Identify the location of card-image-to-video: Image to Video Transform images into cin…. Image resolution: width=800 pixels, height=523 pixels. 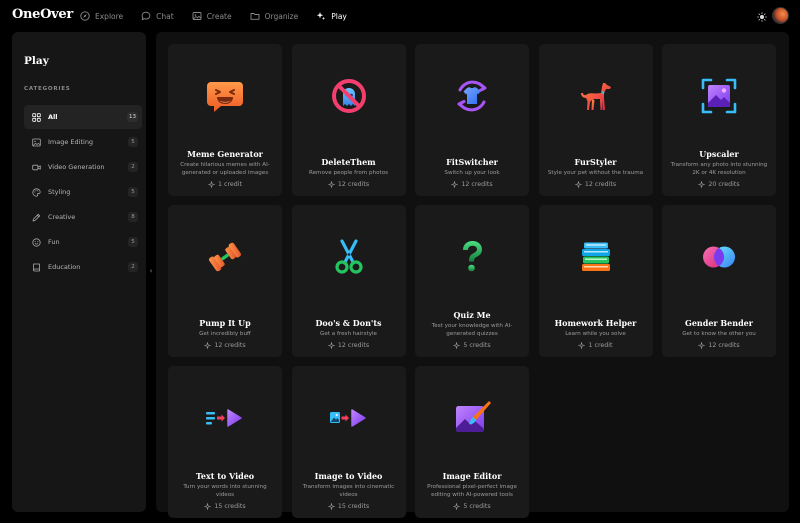
(348, 442).